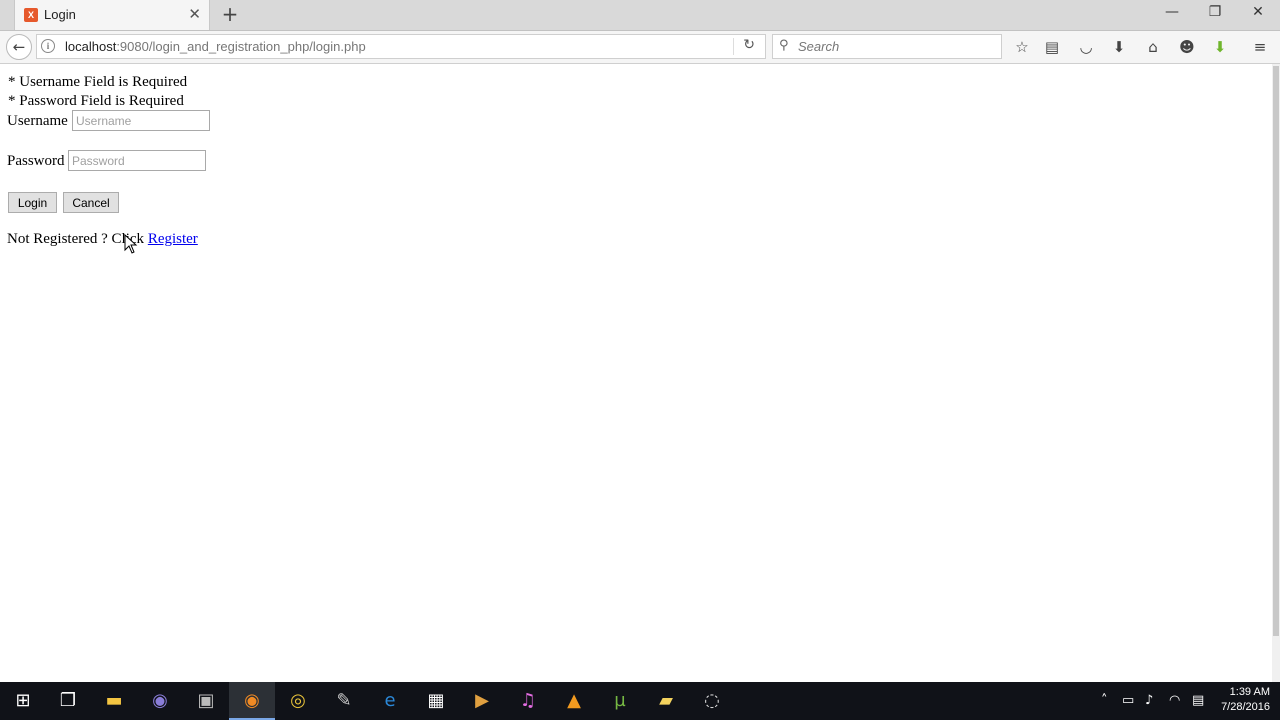 This screenshot has height=720, width=1280. What do you see at coordinates (887, 46) in the screenshot?
I see `search-bar: ⚲ Search` at bounding box center [887, 46].